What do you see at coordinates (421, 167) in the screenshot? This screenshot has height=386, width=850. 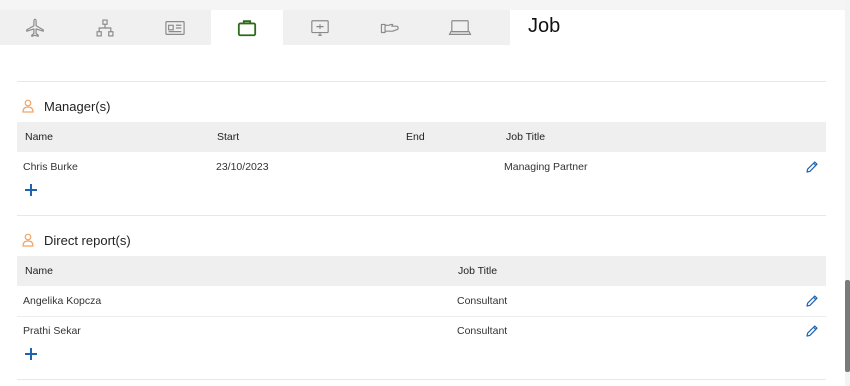 I see `table-row: Chris Burke 23/10/2023 Managing Partner` at bounding box center [421, 167].